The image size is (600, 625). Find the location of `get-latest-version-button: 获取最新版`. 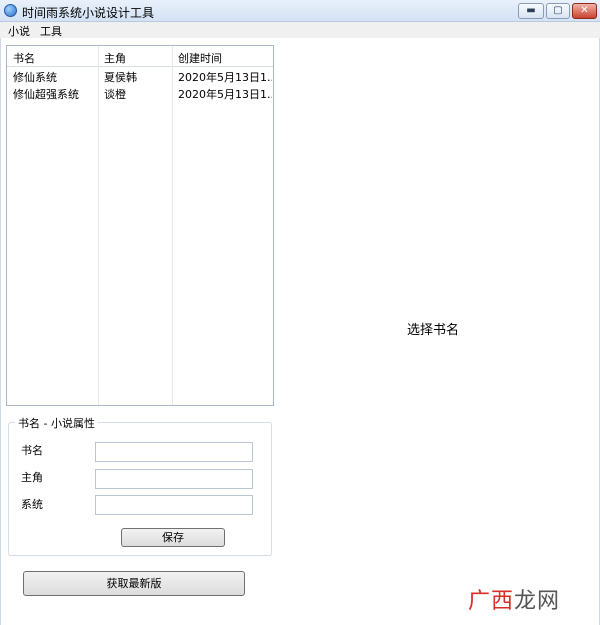

get-latest-version-button: 获取最新版 is located at coordinates (134, 583).